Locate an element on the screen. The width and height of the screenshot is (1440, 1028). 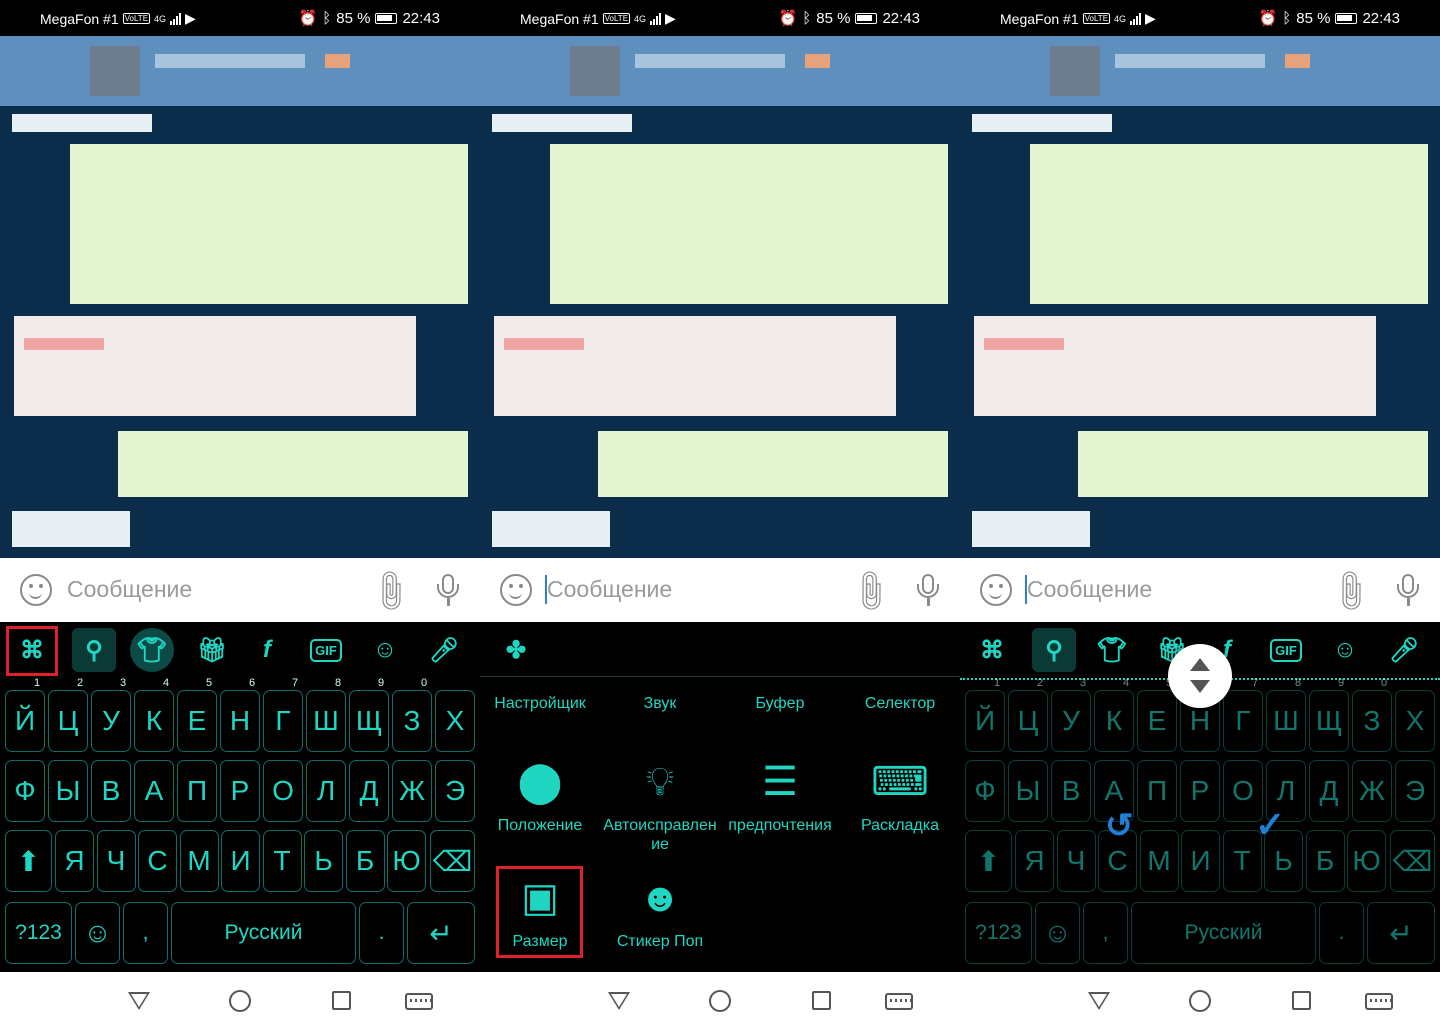
font-icon: f is located at coordinates (267, 650).